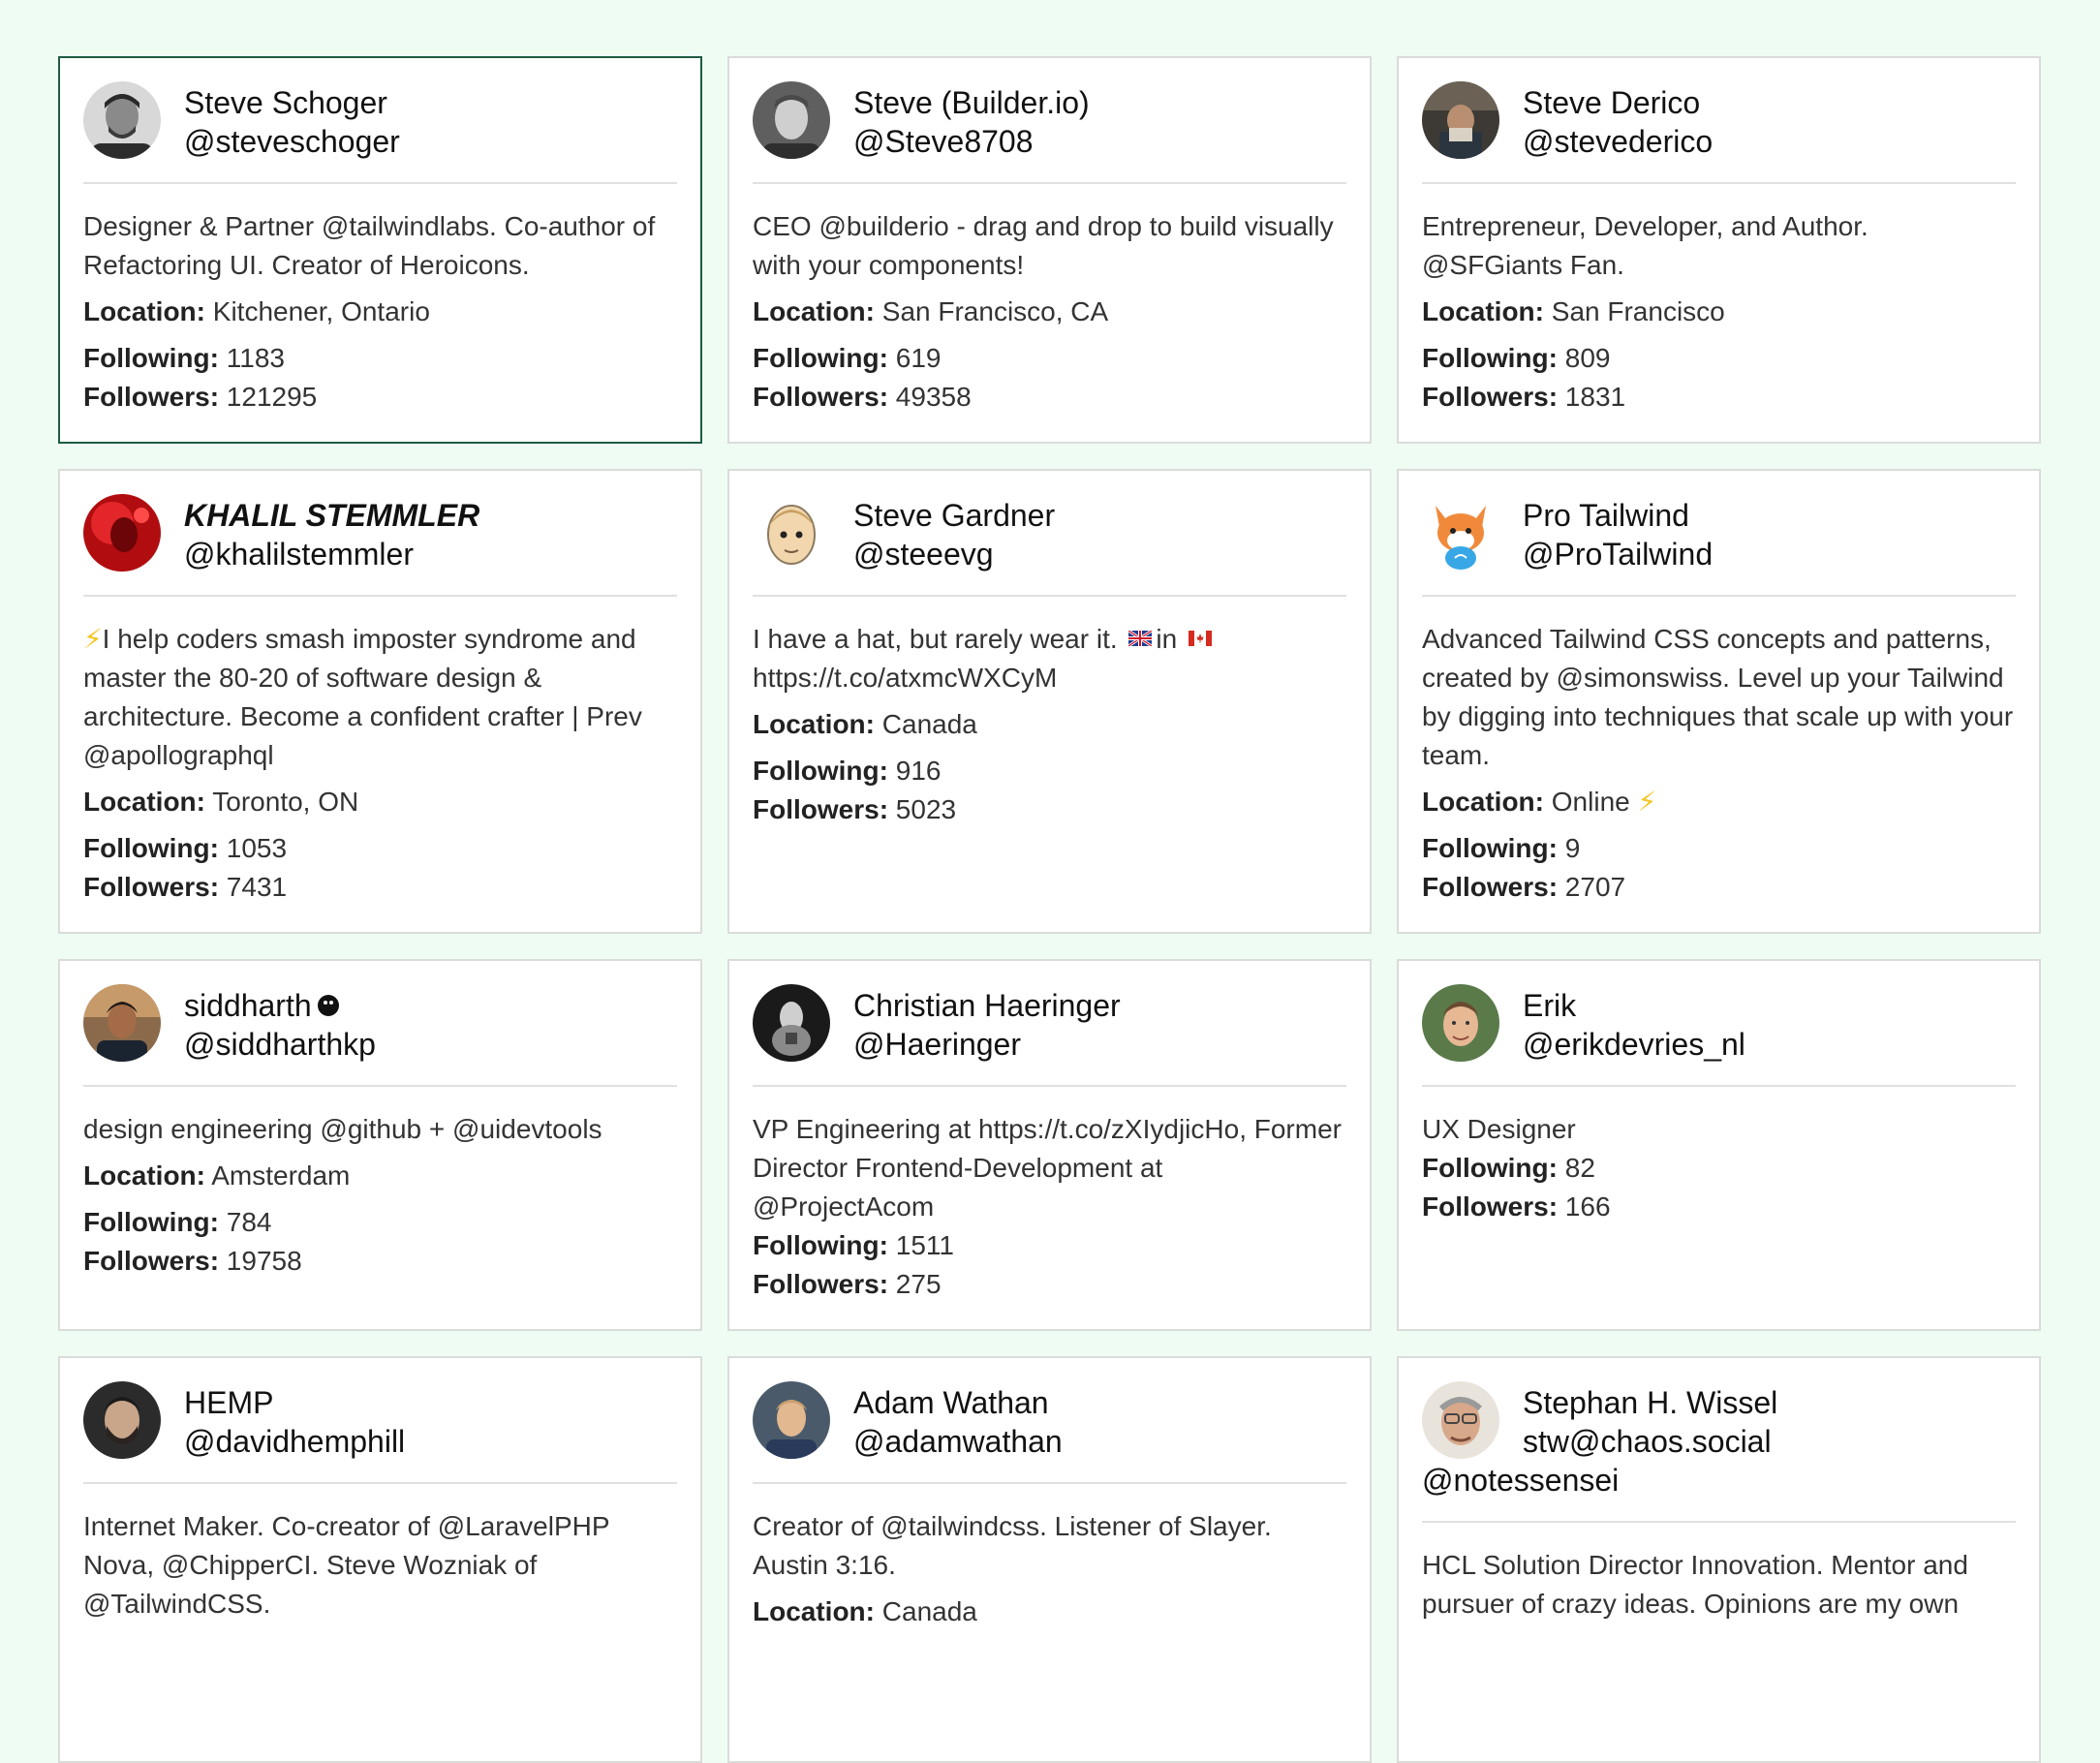  Describe the element at coordinates (954, 515) in the screenshot. I see `display-name: Steve Gardner` at that location.